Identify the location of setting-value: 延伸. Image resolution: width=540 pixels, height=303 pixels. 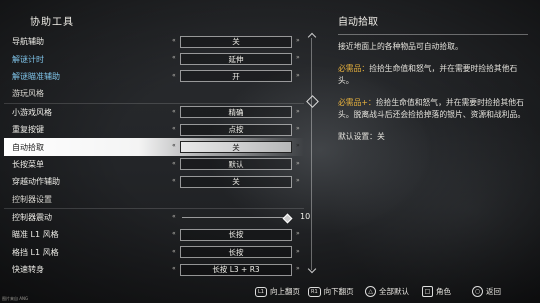
(236, 59).